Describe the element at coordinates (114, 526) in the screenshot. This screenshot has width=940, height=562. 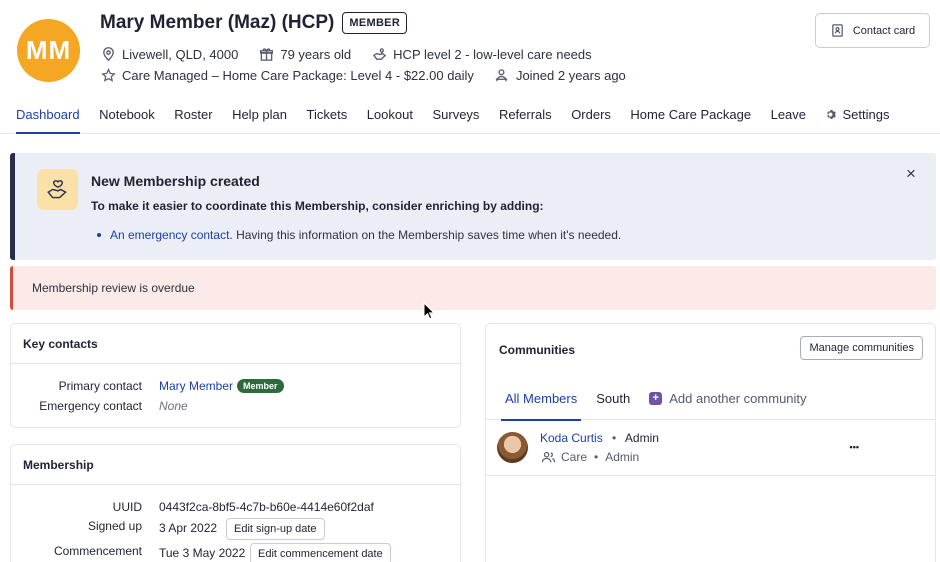
I see `signup-label: Signed up` at that location.